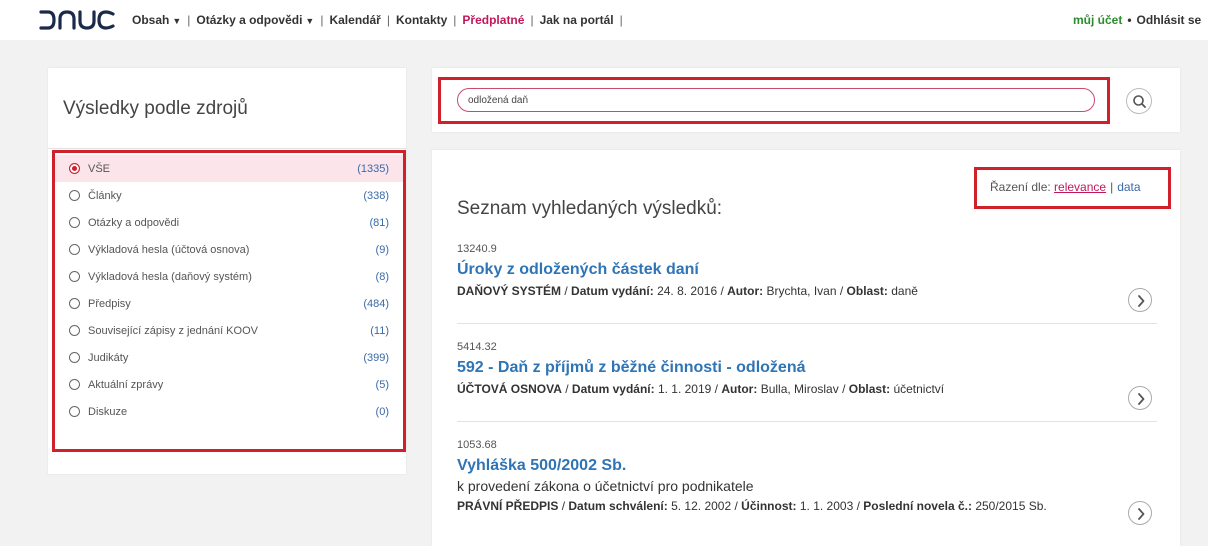 This screenshot has height=546, width=1208. Describe the element at coordinates (477, 445) in the screenshot. I see `result-score: 1053.68` at that location.